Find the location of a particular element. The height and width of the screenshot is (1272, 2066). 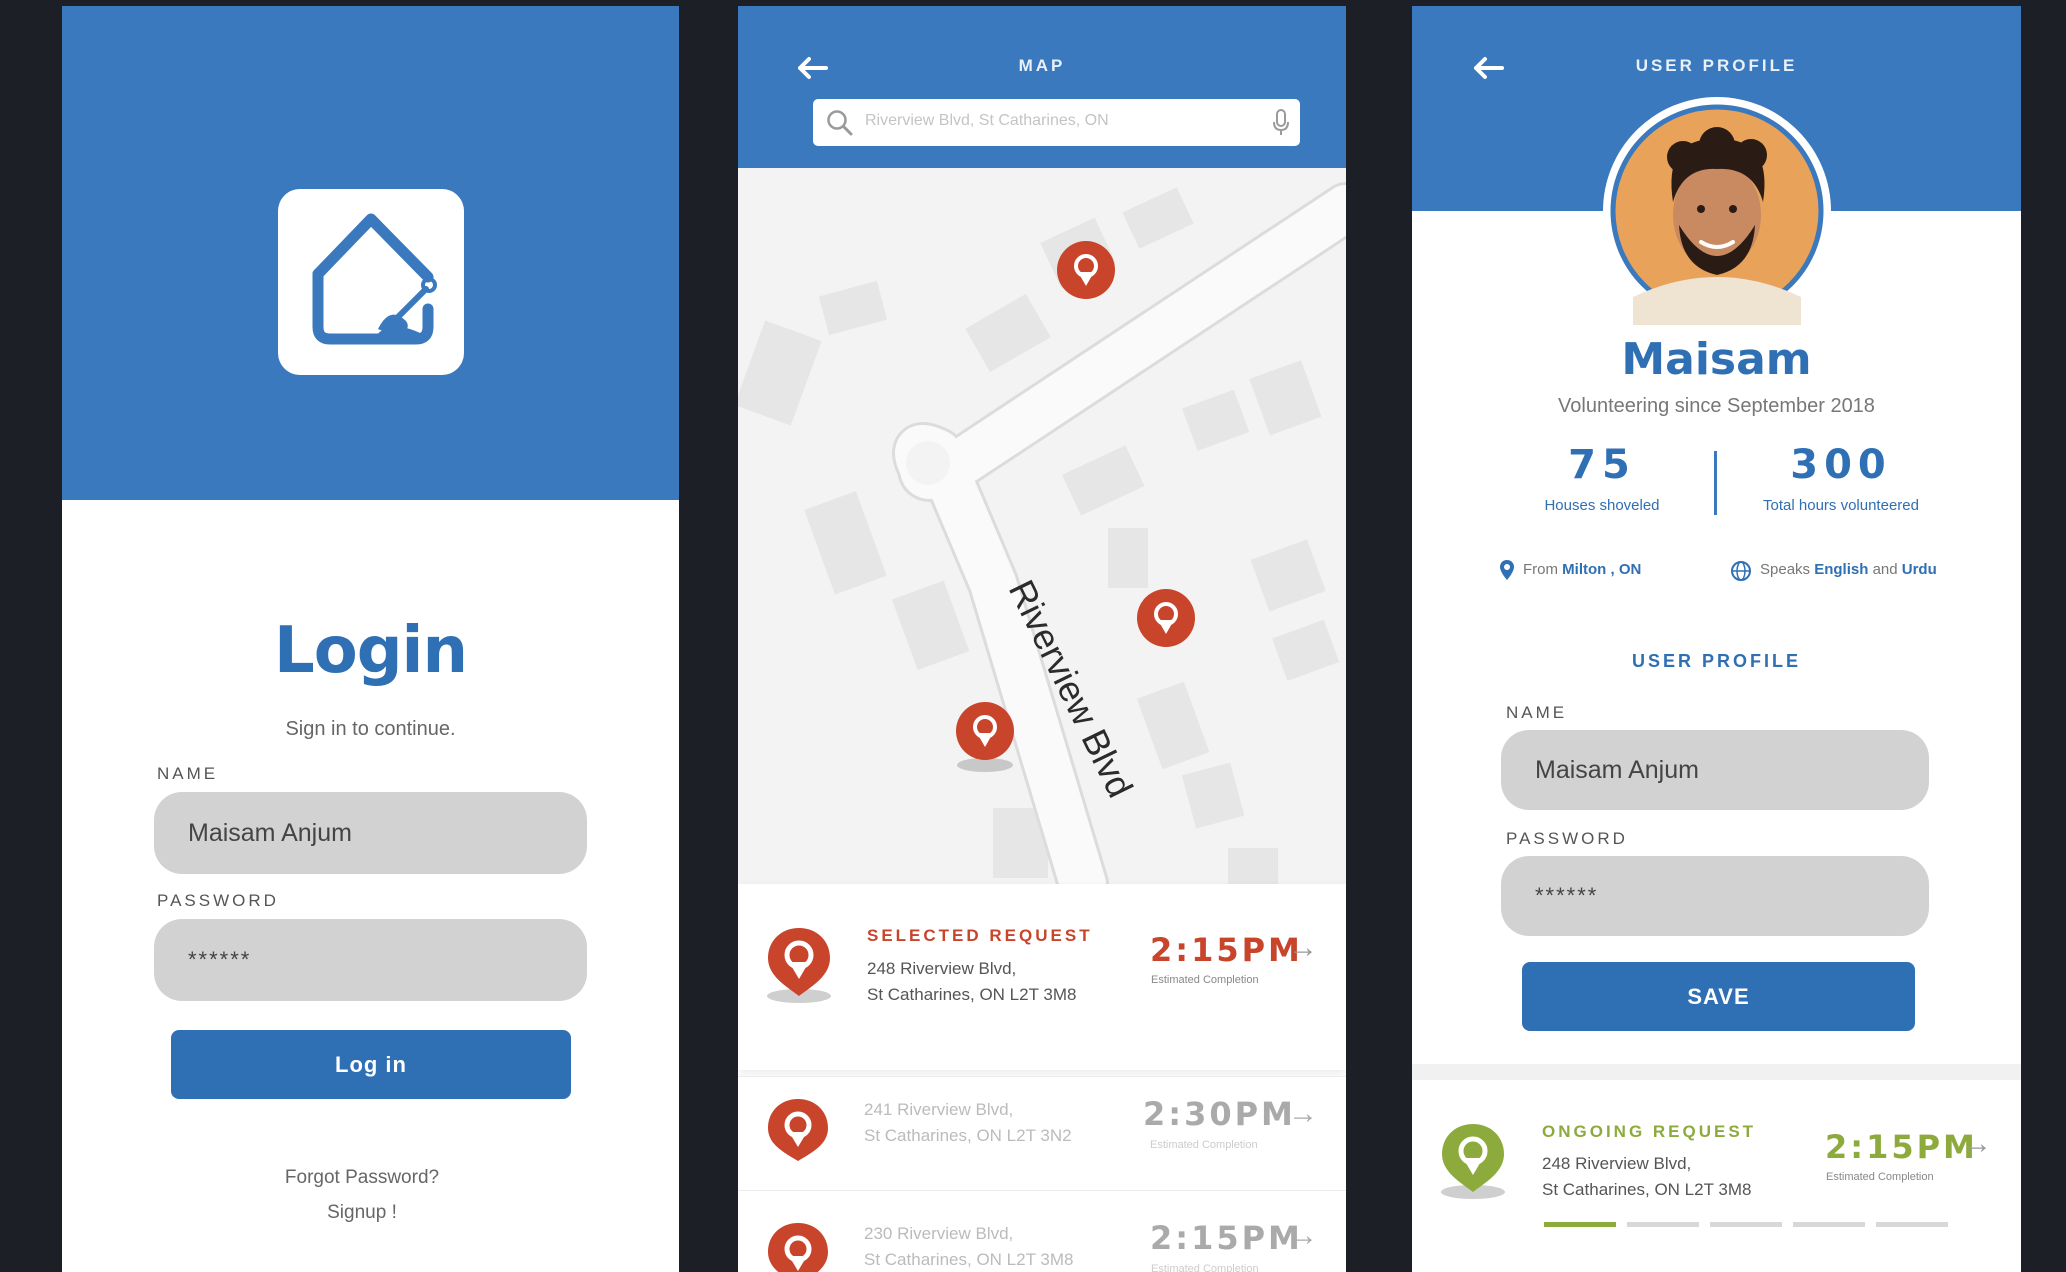

login-button: Log in is located at coordinates (371, 1064).